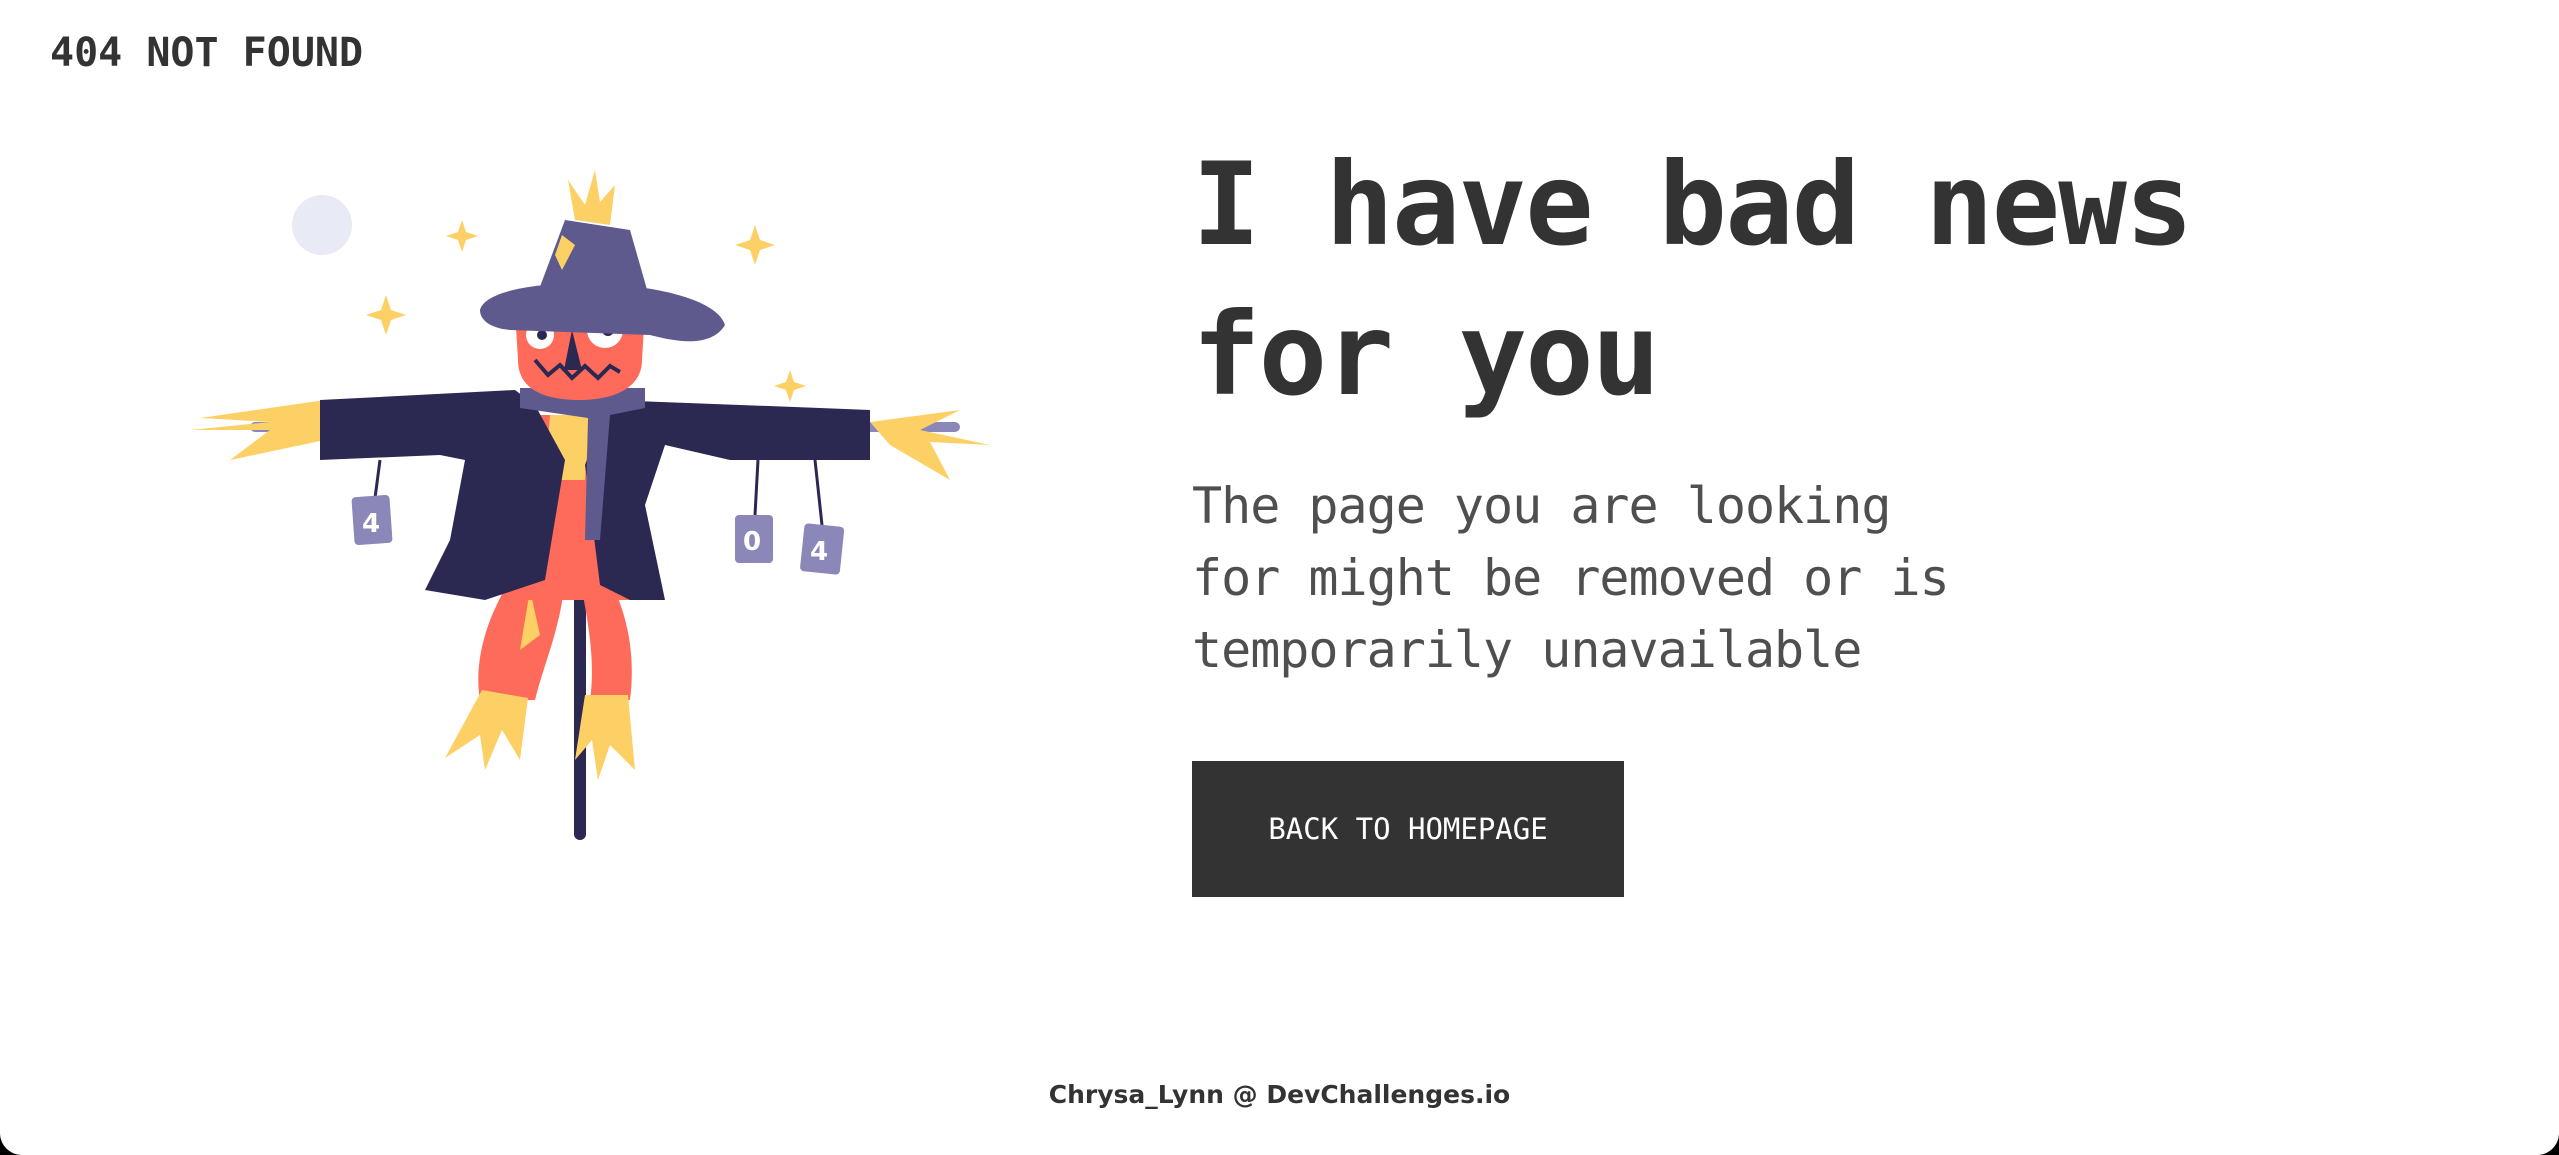  What do you see at coordinates (442, 495) in the screenshot?
I see `coat-left` at bounding box center [442, 495].